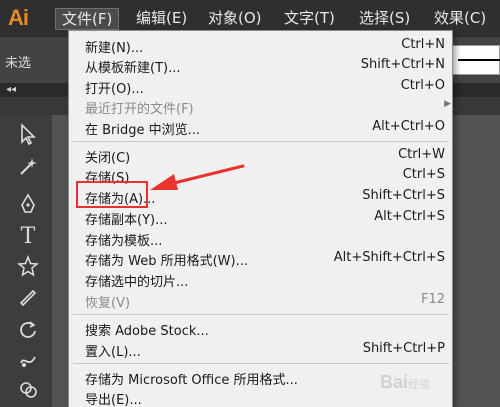 The height and width of the screenshot is (407, 500). I want to click on tools-panel: T, so click(26, 261).